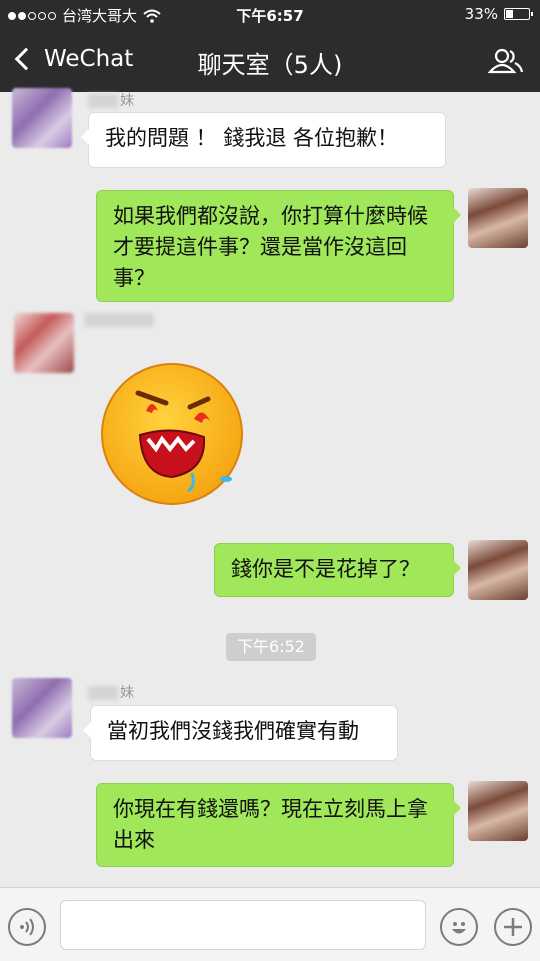 The image size is (540, 961). What do you see at coordinates (337, 570) in the screenshot?
I see `message-bubble: 錢你是不是花掉了？` at bounding box center [337, 570].